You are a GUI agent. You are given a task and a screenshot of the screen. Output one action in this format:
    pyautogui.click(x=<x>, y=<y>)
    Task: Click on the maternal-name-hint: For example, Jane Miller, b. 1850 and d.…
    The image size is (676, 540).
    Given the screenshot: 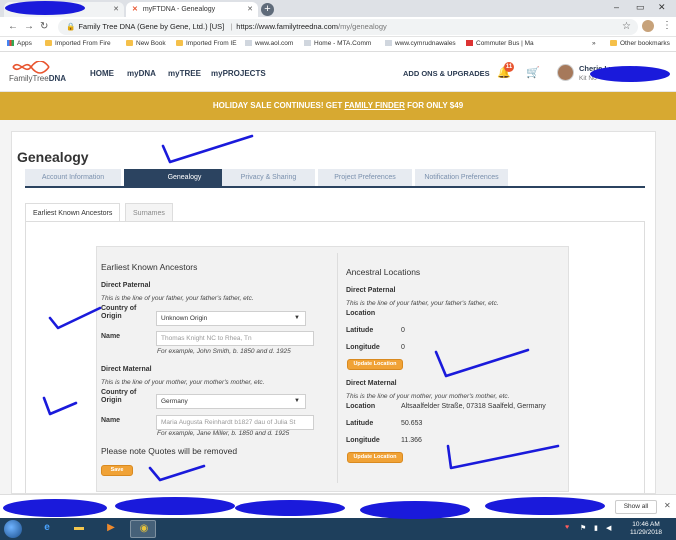 What is the action you would take?
    pyautogui.click(x=223, y=433)
    